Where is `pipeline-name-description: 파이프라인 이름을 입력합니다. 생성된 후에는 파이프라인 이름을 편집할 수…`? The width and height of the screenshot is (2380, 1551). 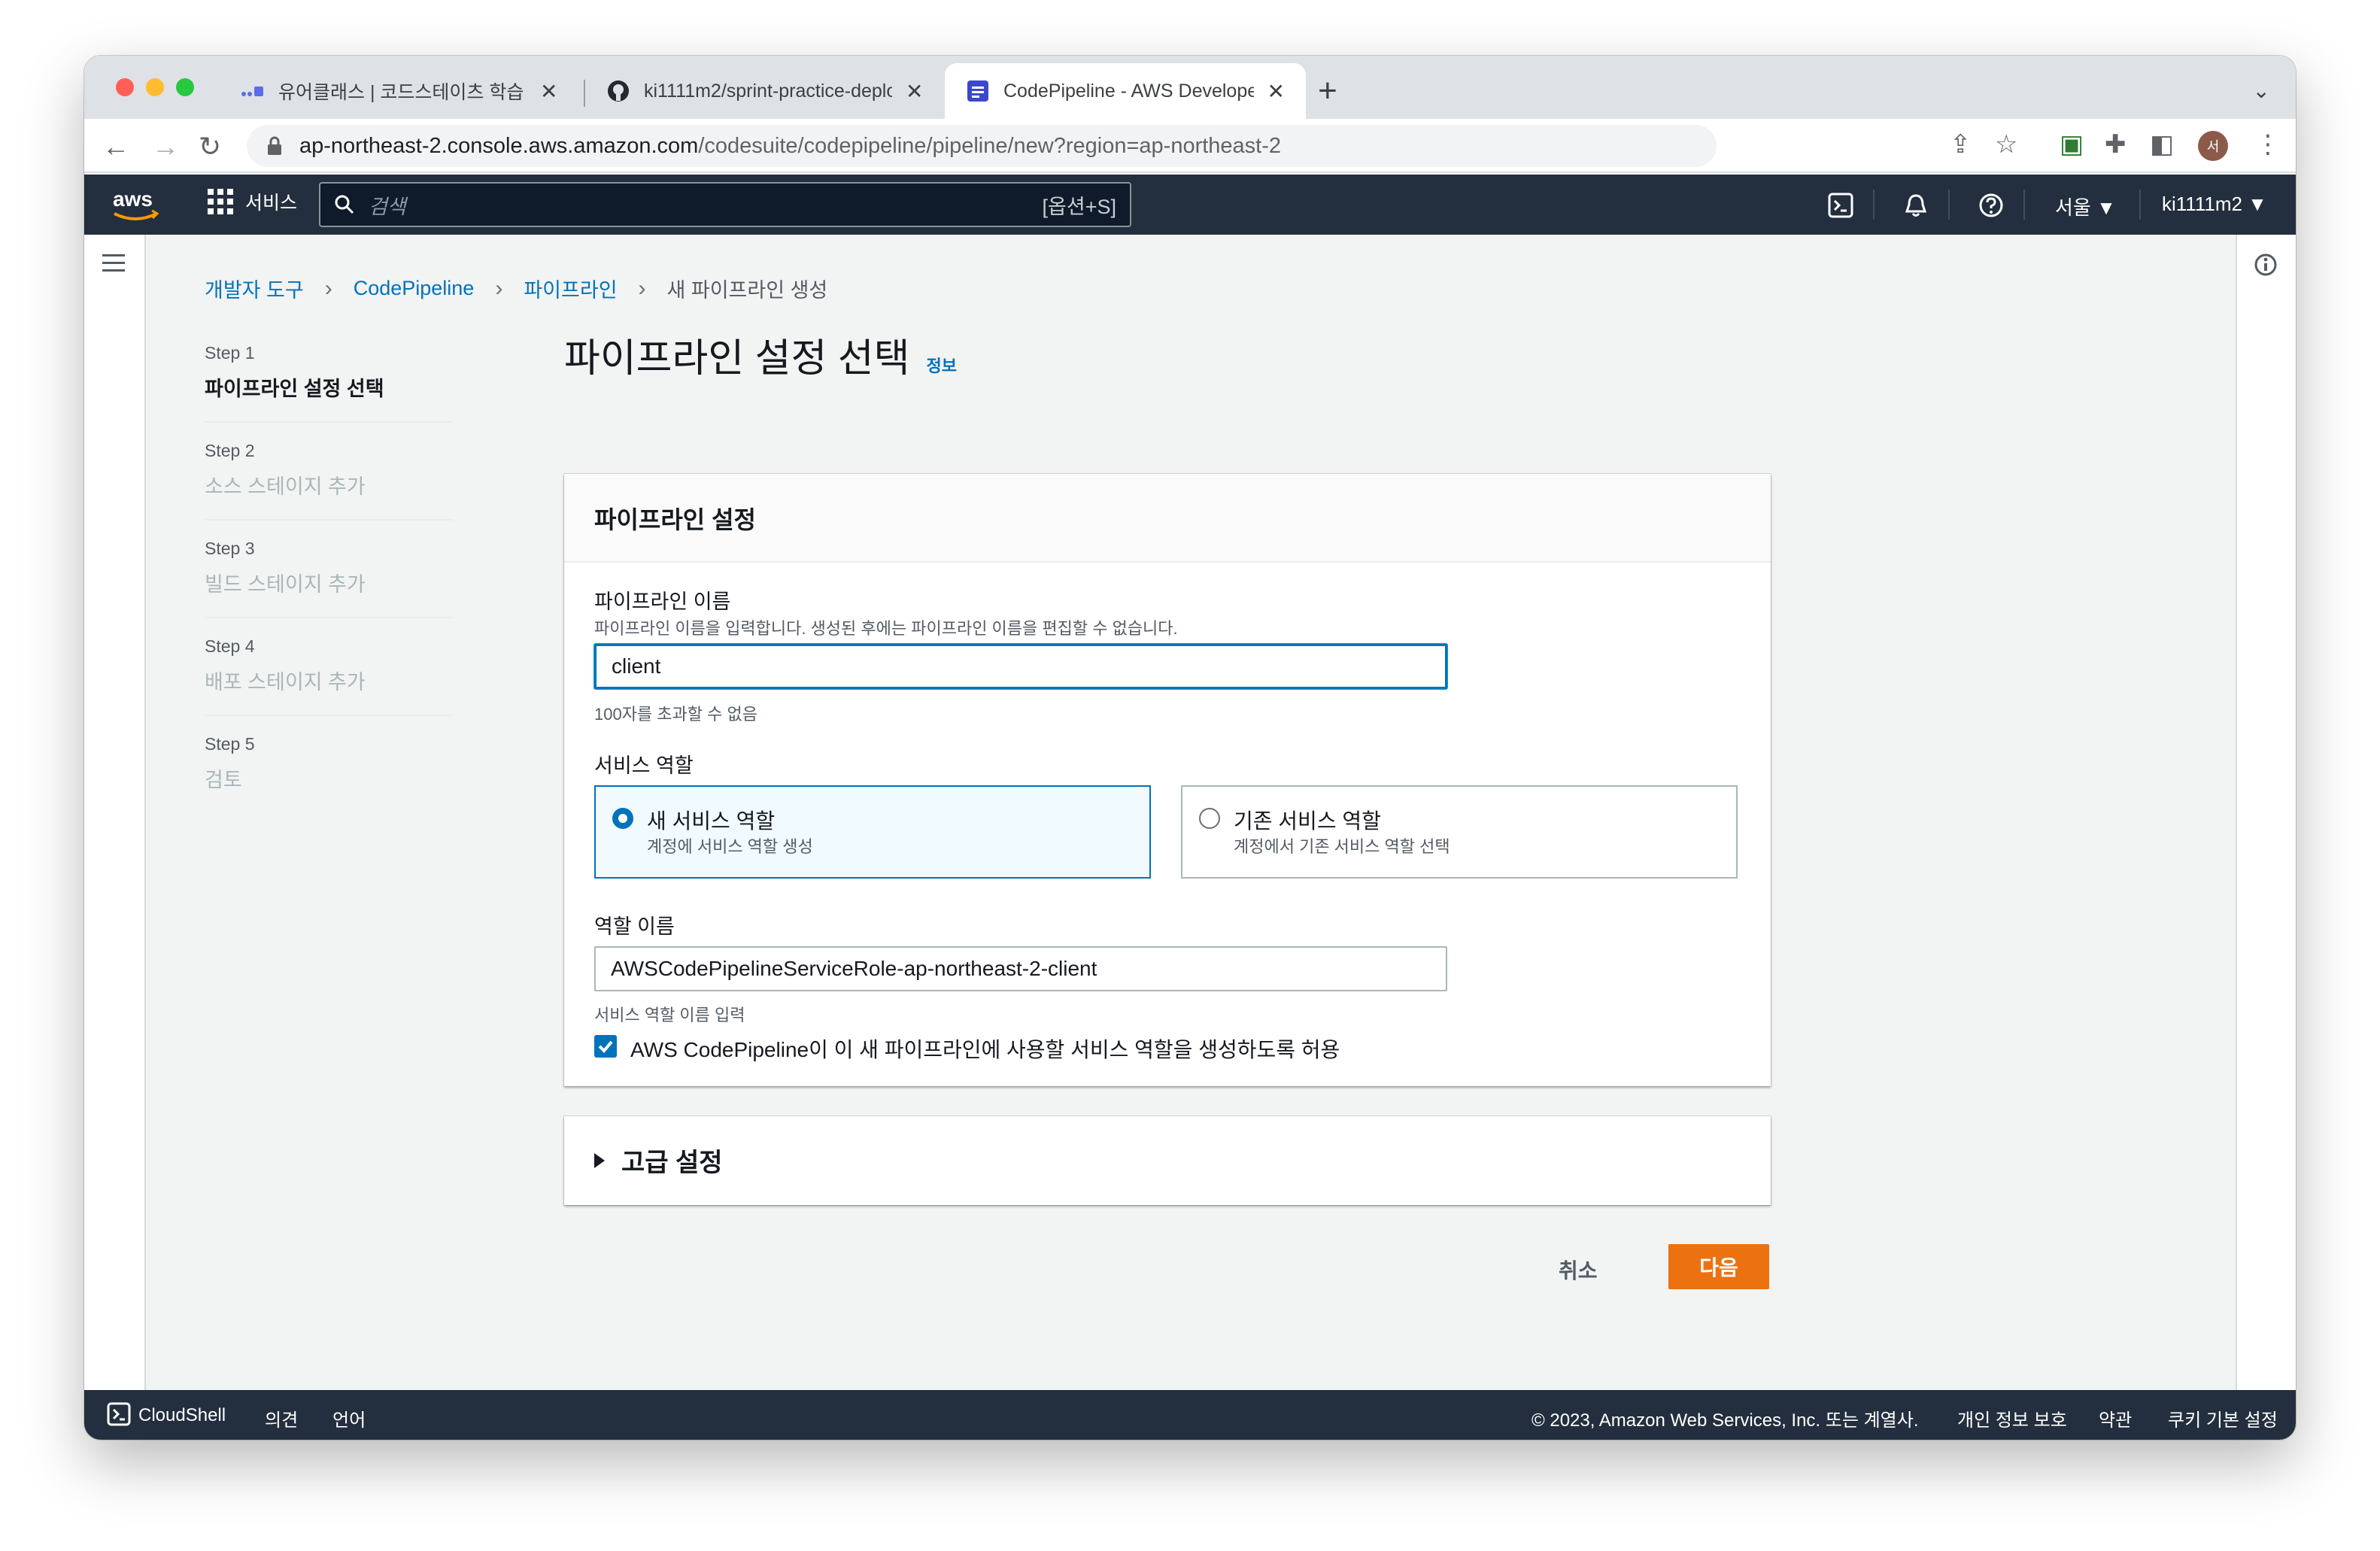
pipeline-name-description: 파이프라인 이름을 입력합니다. 생성된 후에는 파이프라인 이름을 편집할 수… is located at coordinates (886, 629).